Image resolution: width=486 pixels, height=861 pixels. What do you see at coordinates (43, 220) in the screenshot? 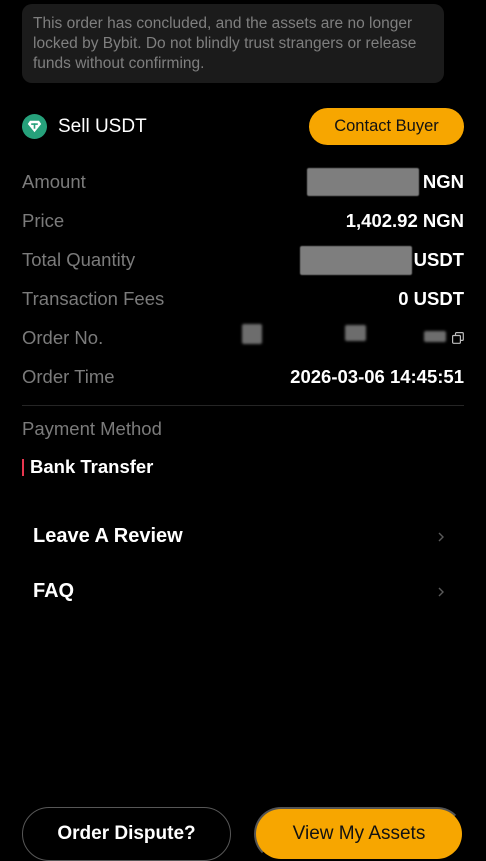
I see `price-label: Price` at bounding box center [43, 220].